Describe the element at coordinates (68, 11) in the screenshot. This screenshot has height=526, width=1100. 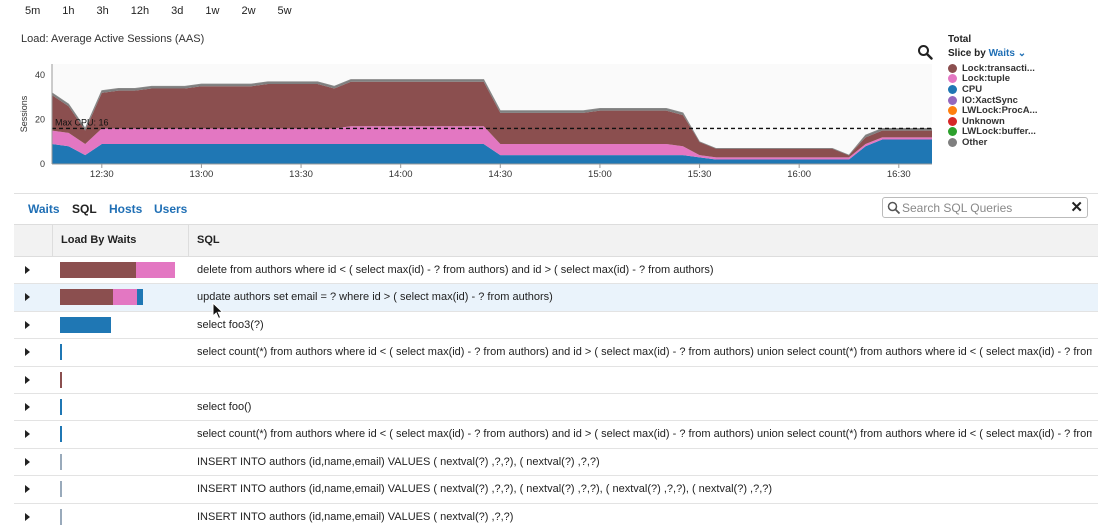
I see `range-button-1h: 1h` at that location.